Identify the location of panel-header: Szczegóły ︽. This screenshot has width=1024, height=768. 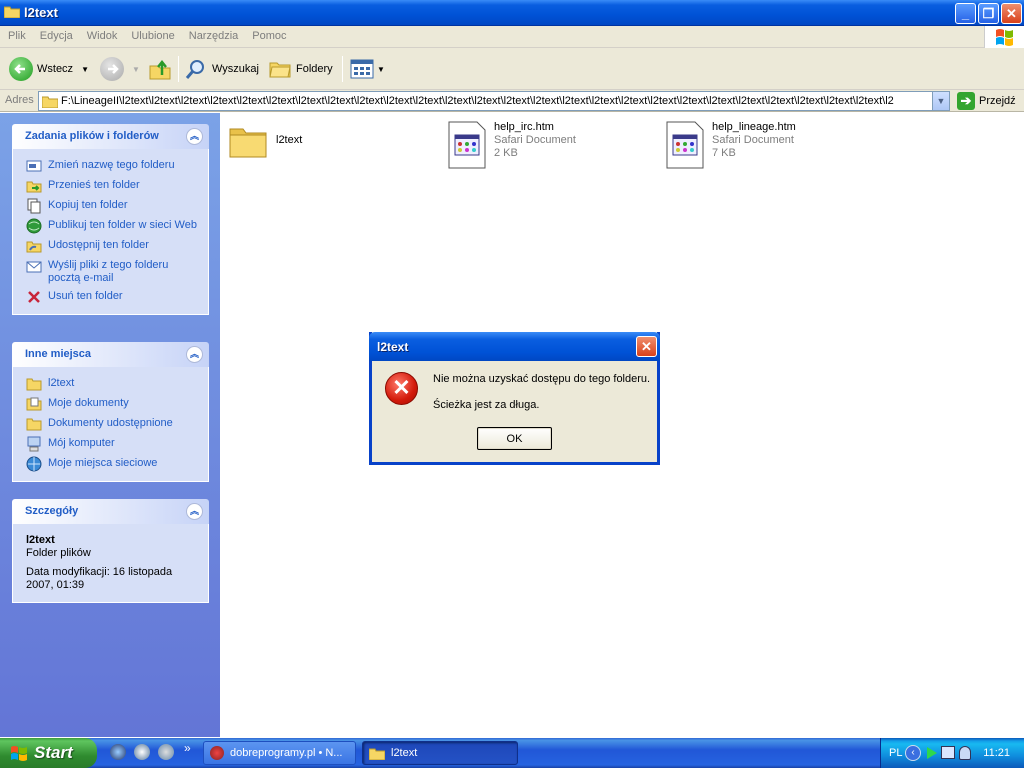
(110, 511).